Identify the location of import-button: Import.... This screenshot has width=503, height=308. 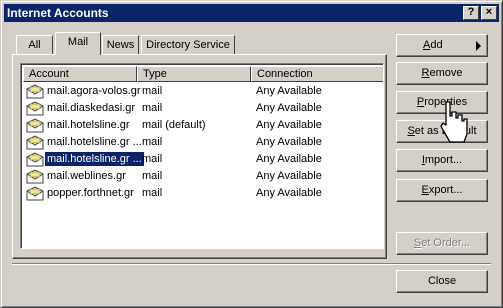
(442, 160).